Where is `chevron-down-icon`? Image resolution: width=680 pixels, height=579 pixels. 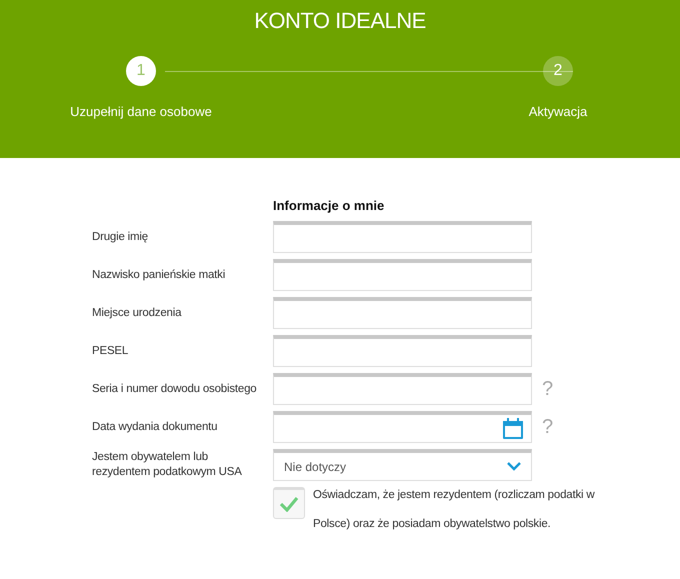
chevron-down-icon is located at coordinates (514, 466).